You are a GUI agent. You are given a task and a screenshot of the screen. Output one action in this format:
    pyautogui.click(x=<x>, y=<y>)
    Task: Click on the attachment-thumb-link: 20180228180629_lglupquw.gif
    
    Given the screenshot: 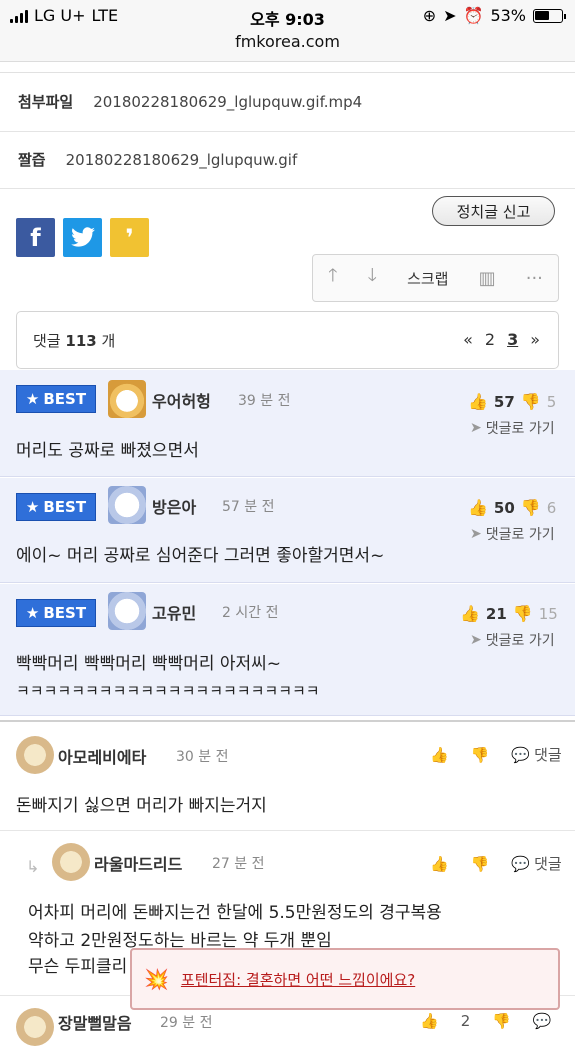 What is the action you would take?
    pyautogui.click(x=182, y=160)
    